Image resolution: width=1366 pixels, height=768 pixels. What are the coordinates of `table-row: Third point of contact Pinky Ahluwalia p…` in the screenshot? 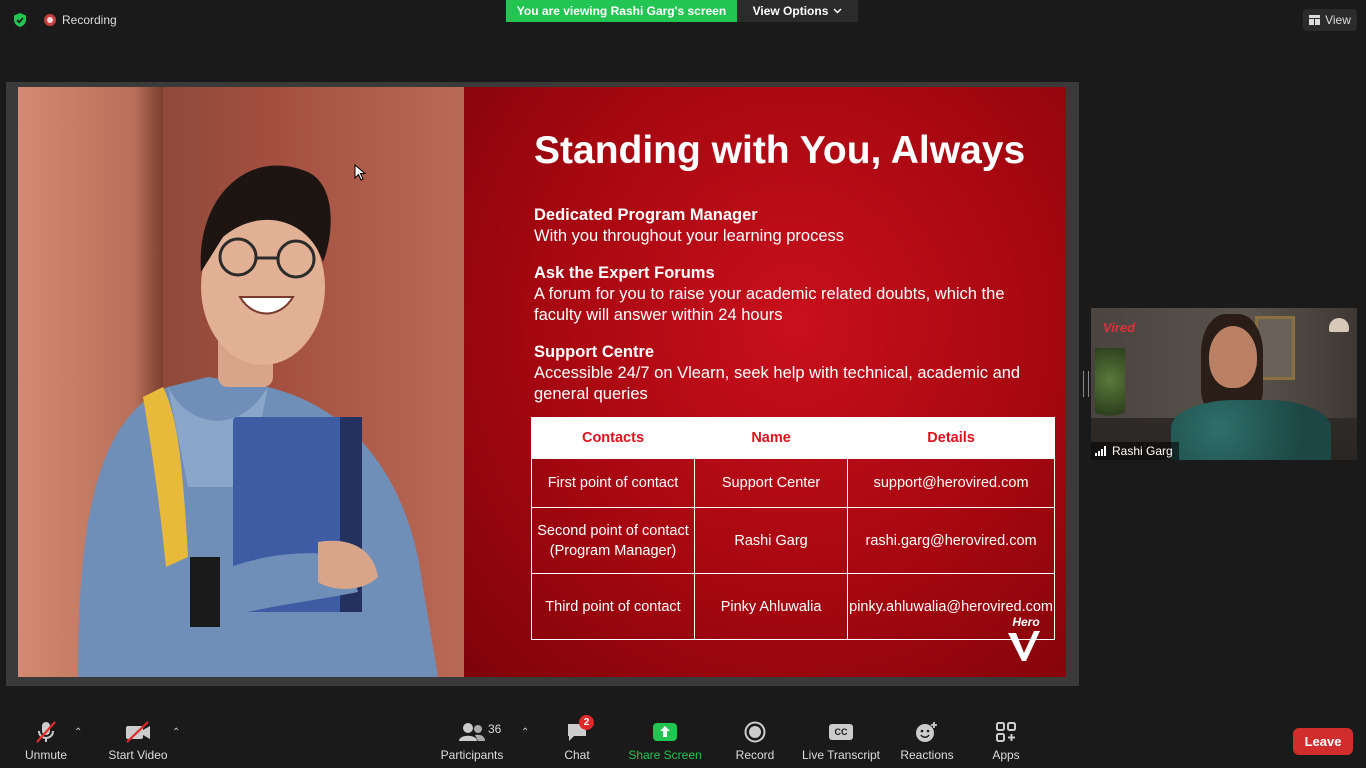 It's located at (793, 606).